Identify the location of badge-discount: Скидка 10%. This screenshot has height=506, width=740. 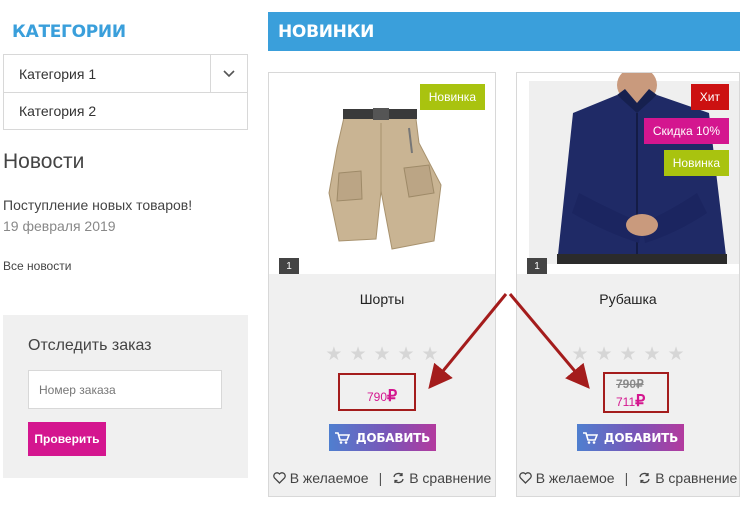
(686, 131).